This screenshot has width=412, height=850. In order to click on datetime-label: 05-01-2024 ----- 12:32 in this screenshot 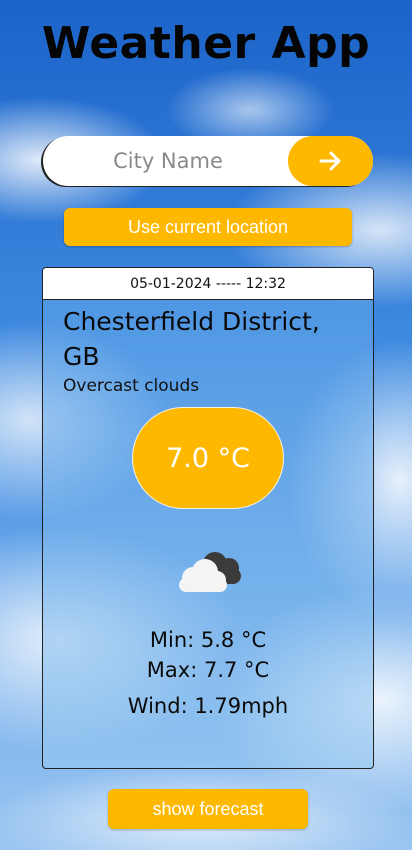, I will do `click(208, 284)`.